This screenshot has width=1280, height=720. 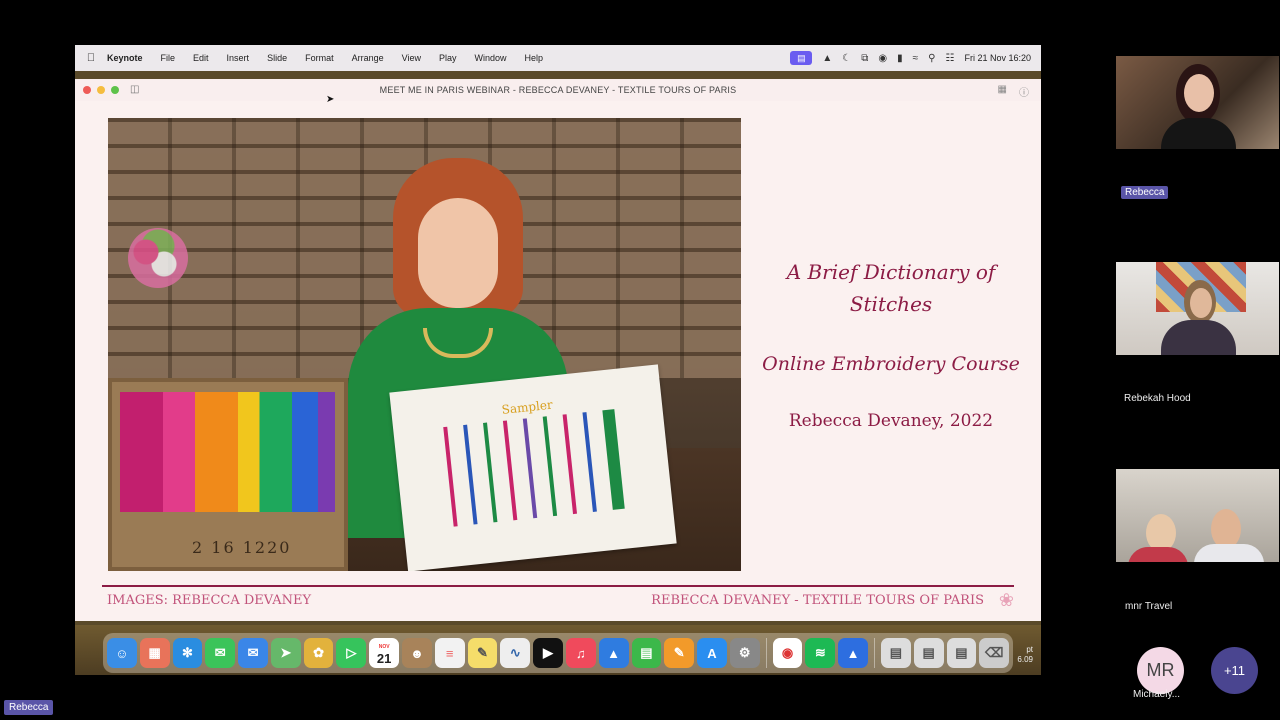 I want to click on calendar-icon: NOV 21, so click(x=384, y=653).